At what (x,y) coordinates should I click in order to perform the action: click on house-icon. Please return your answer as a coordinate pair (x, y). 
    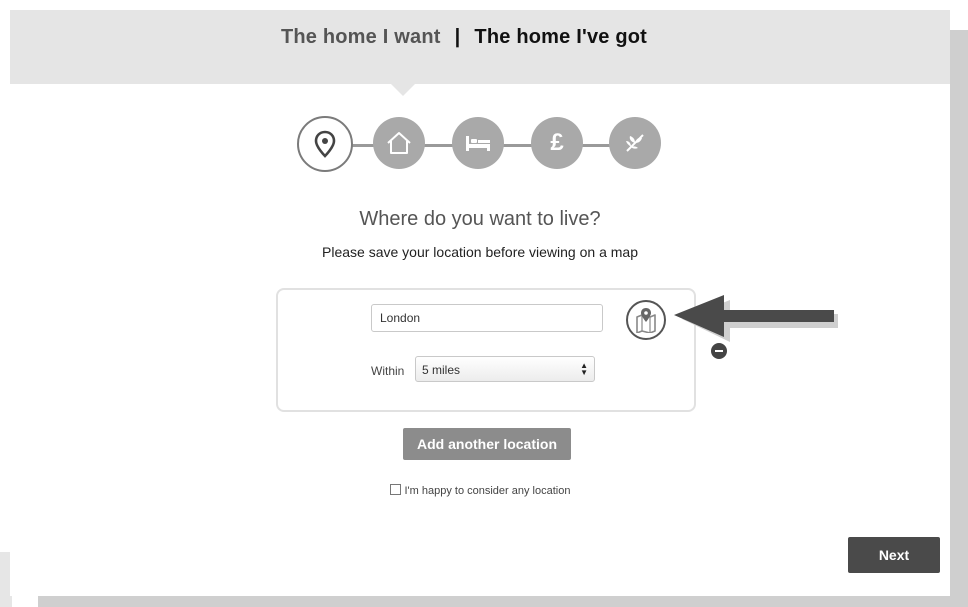
    Looking at the image, I should click on (399, 143).